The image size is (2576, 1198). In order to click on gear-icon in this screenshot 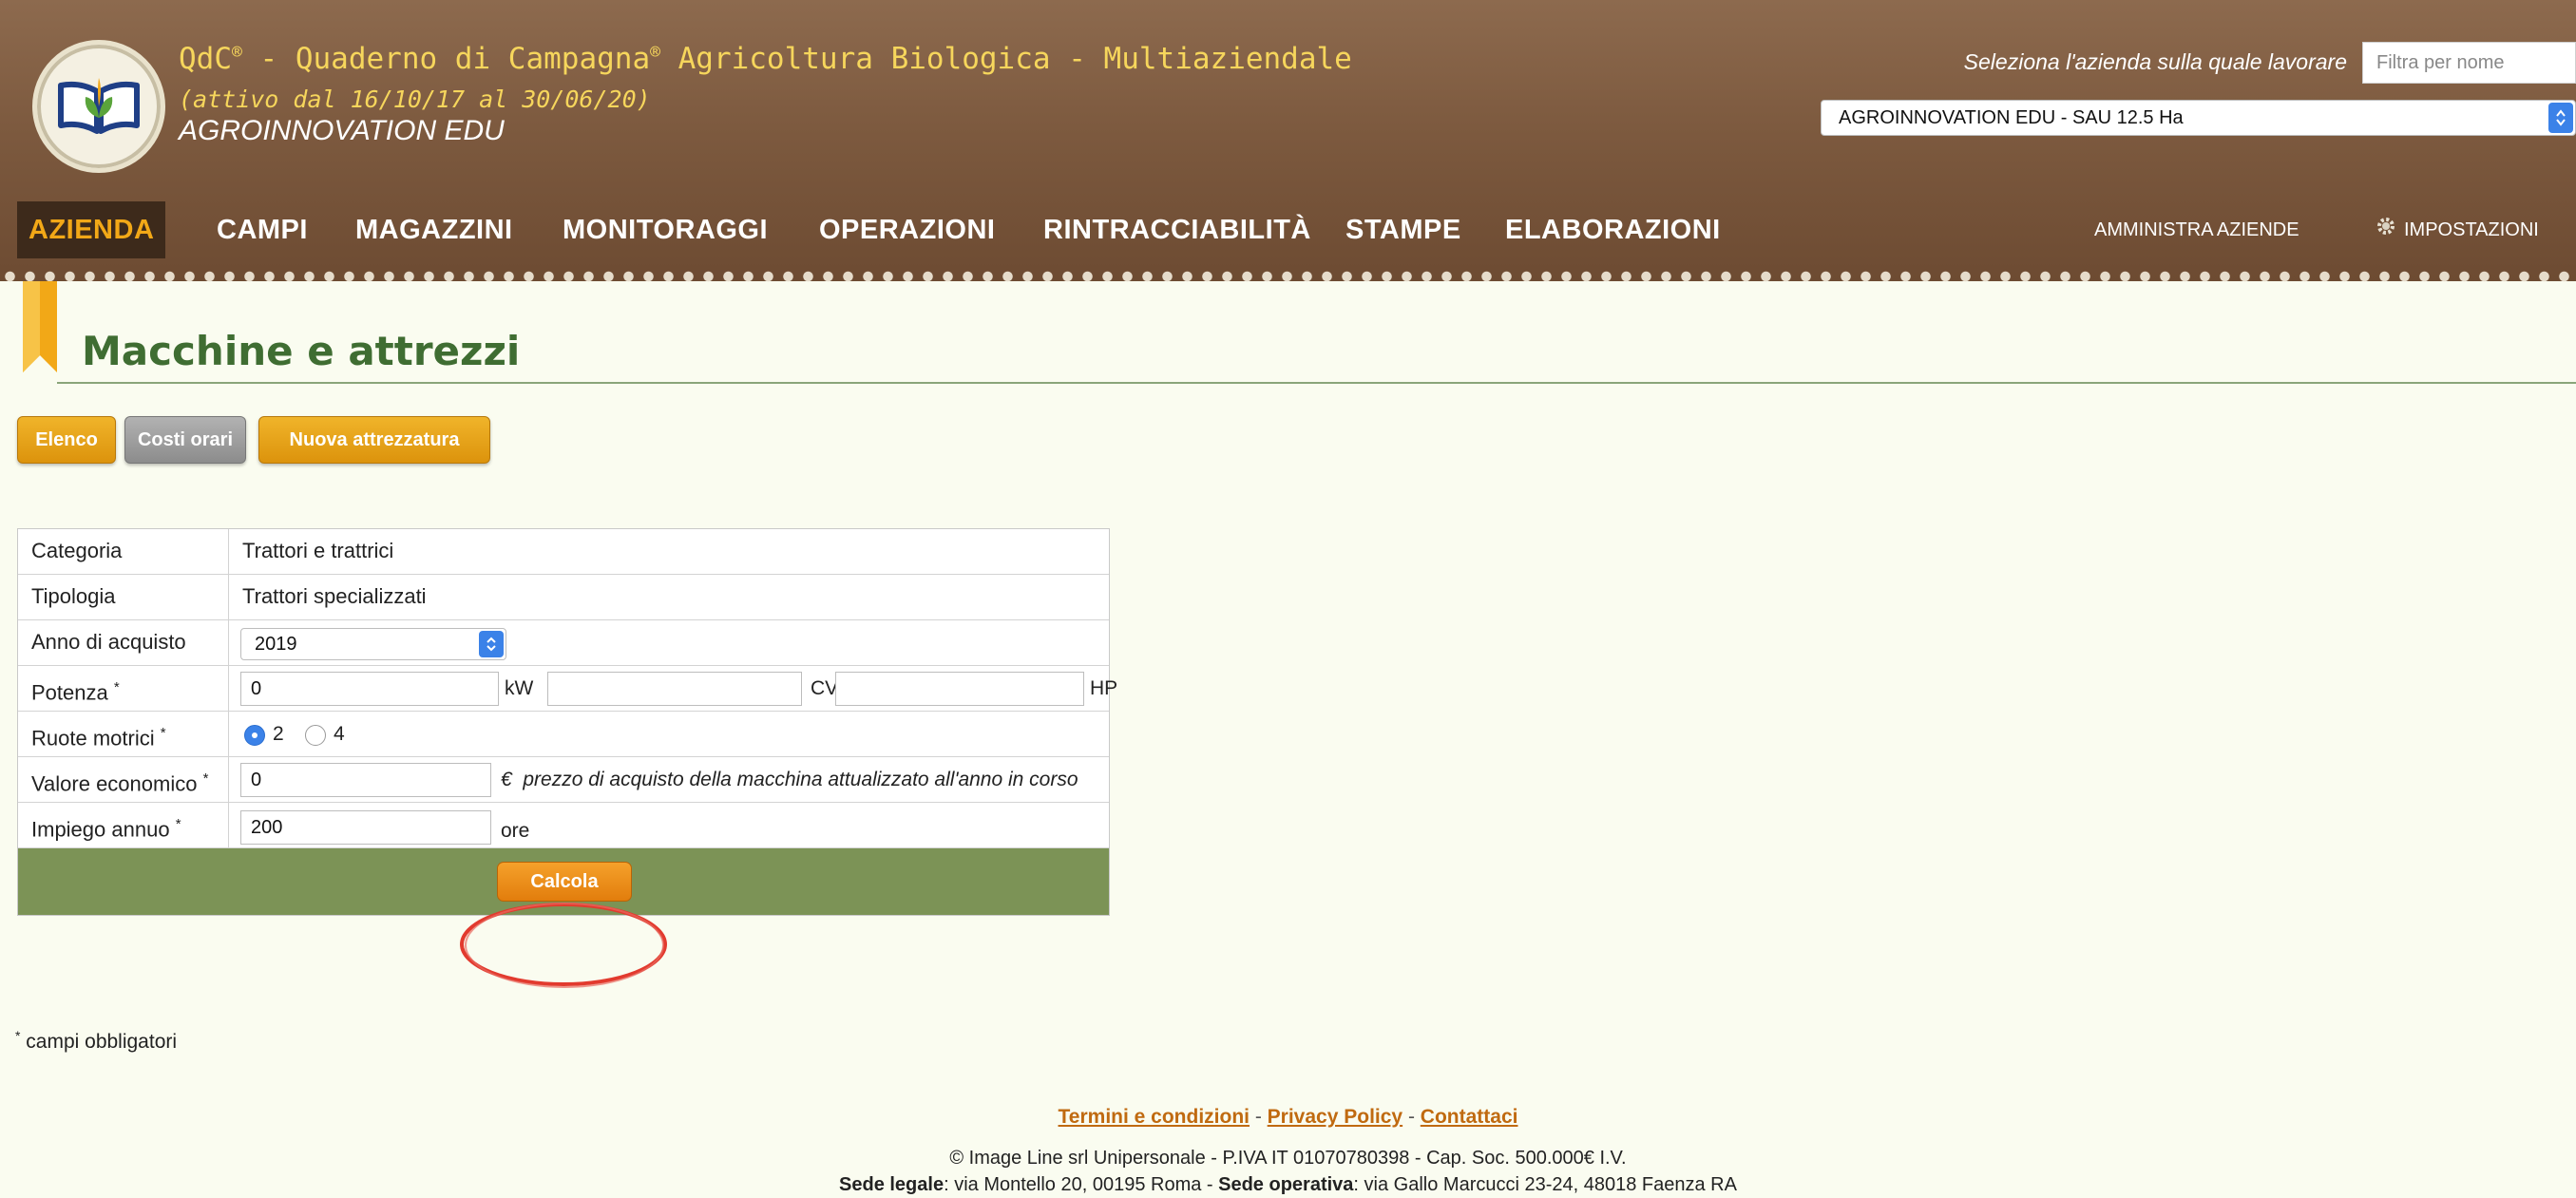, I will do `click(2386, 230)`.